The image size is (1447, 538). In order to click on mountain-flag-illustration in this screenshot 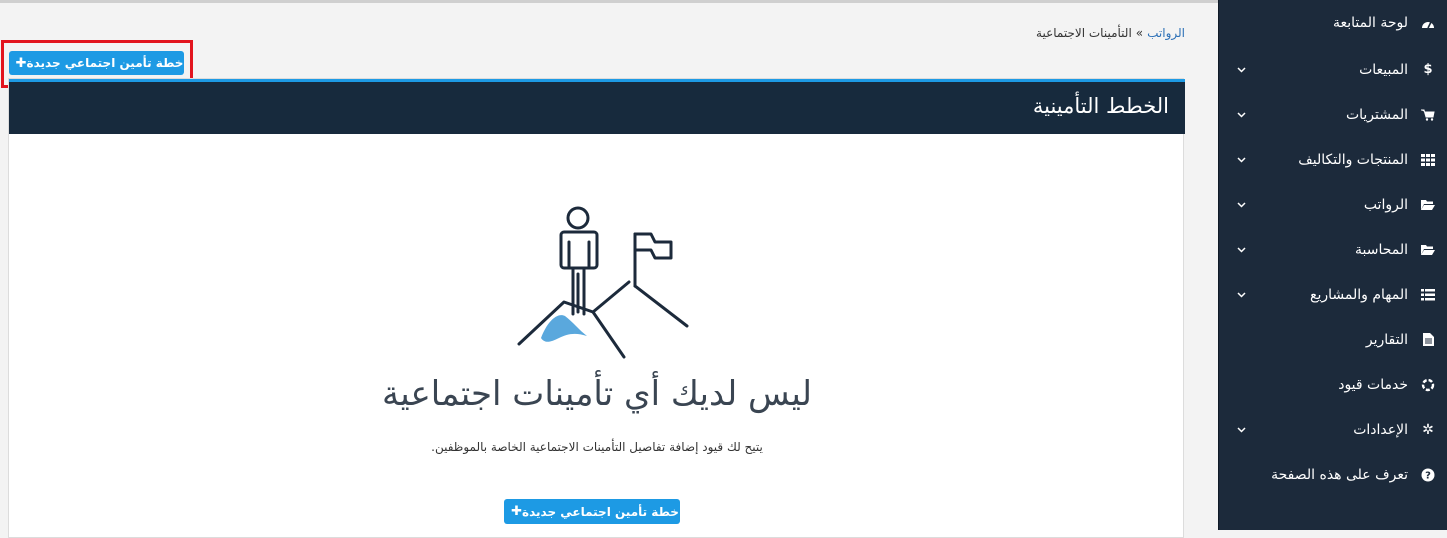, I will do `click(603, 282)`.